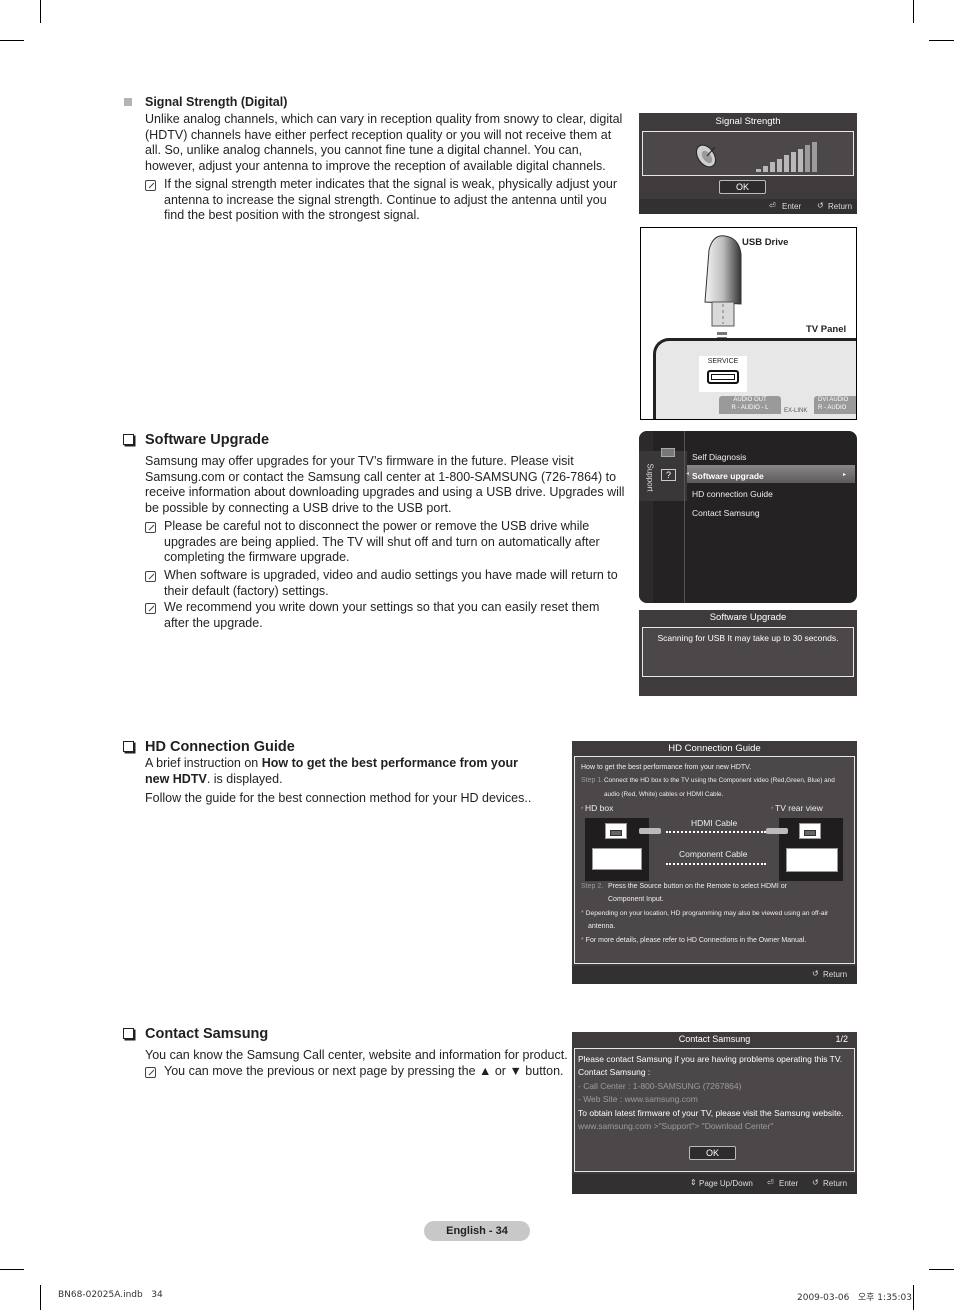  Describe the element at coordinates (592, 886) in the screenshot. I see `step2-label: Step 2.` at that location.